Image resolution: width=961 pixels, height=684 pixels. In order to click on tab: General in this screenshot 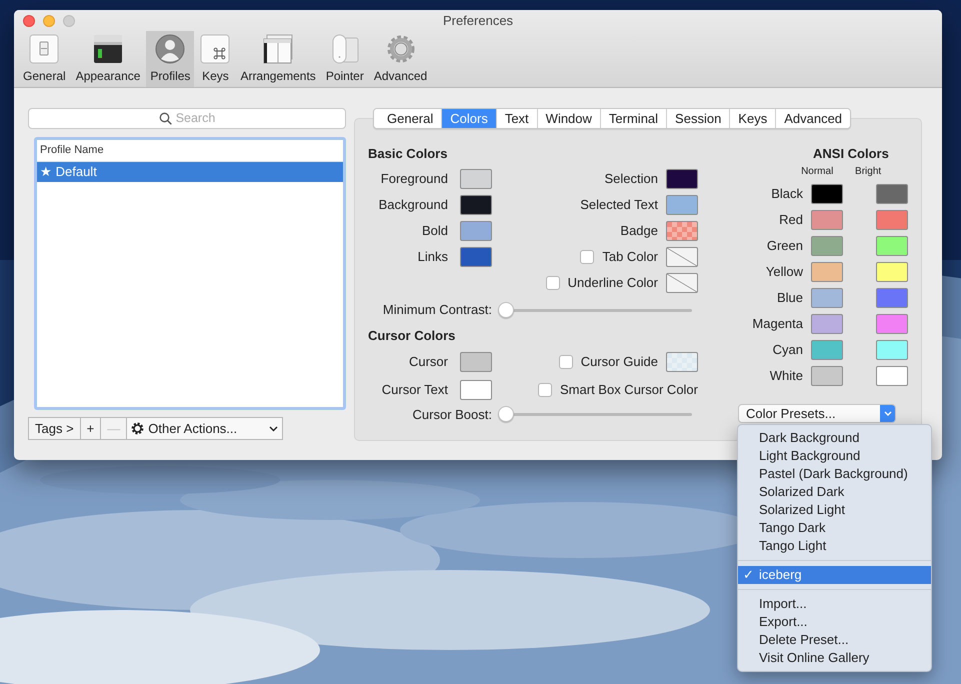, I will do `click(408, 118)`.